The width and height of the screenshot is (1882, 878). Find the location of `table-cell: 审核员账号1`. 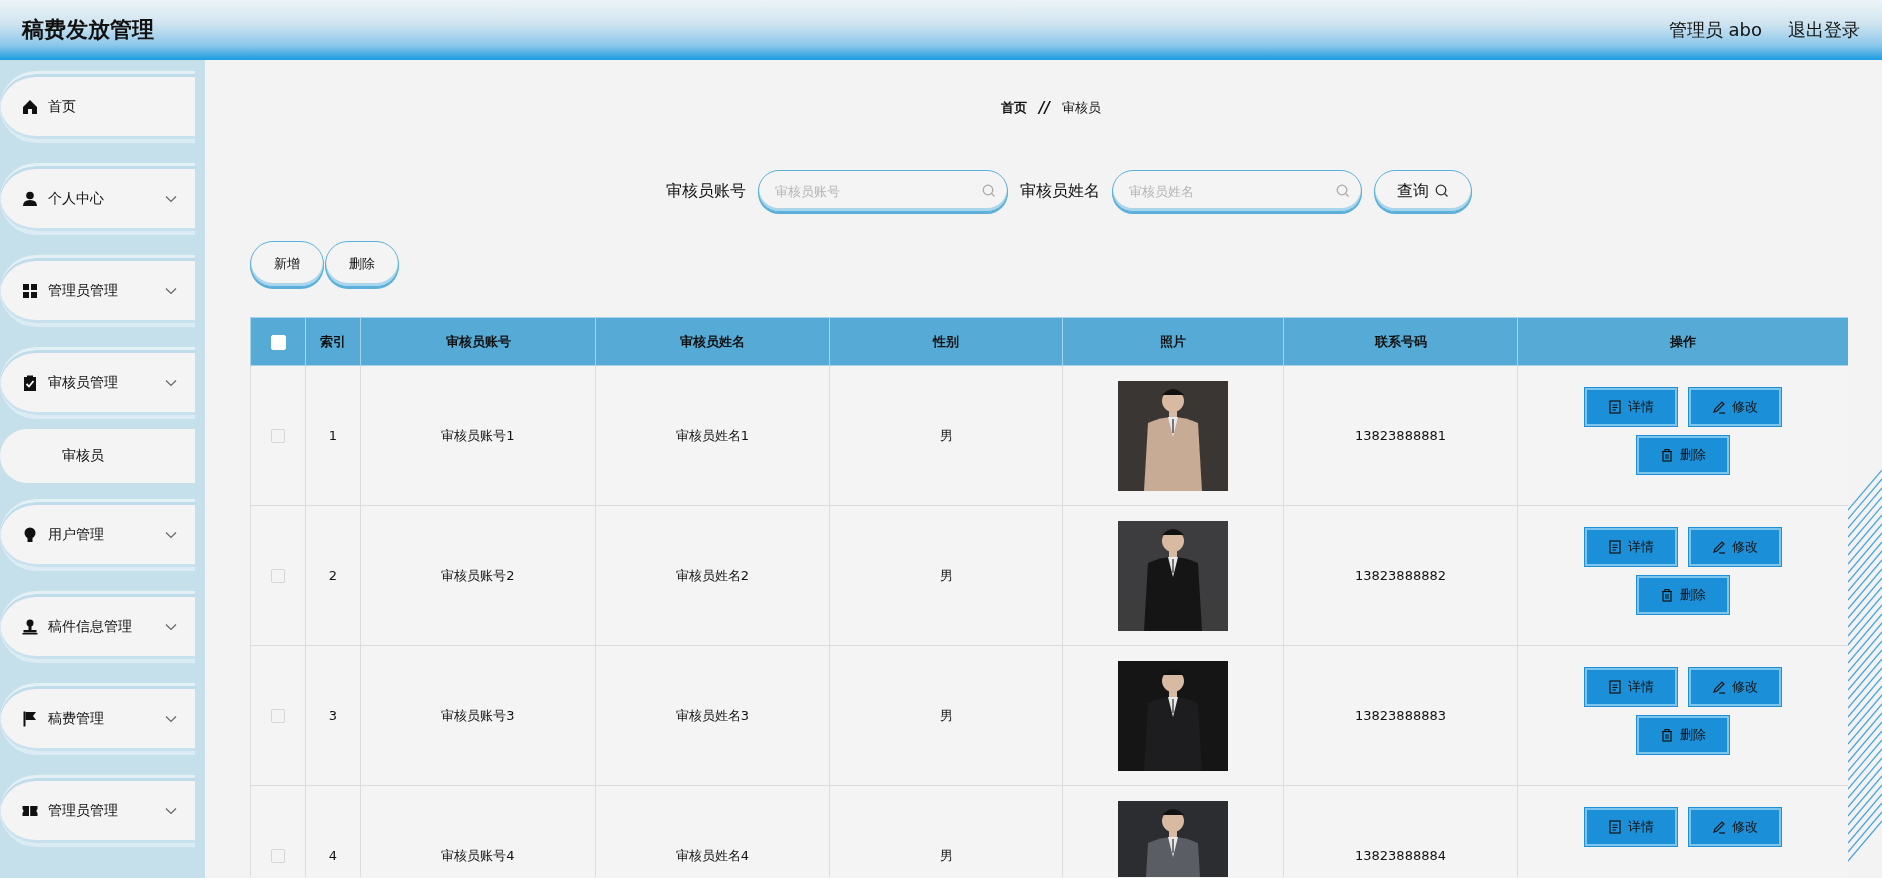

table-cell: 审核员账号1 is located at coordinates (478, 435).